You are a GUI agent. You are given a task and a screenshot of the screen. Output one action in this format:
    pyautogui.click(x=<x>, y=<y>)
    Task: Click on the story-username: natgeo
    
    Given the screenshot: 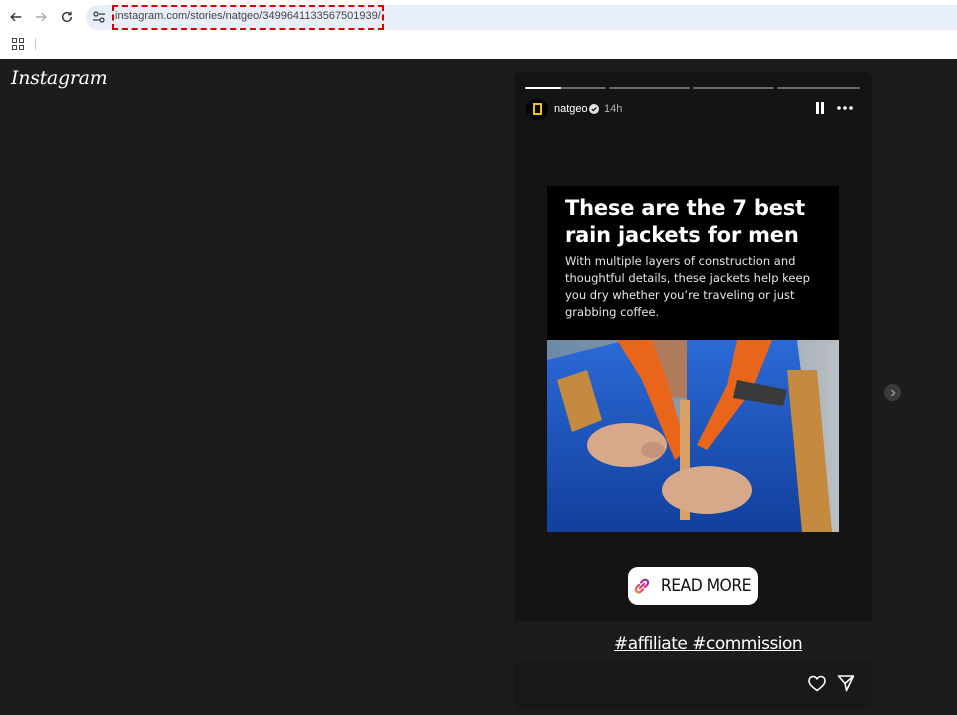 What is the action you would take?
    pyautogui.click(x=571, y=109)
    